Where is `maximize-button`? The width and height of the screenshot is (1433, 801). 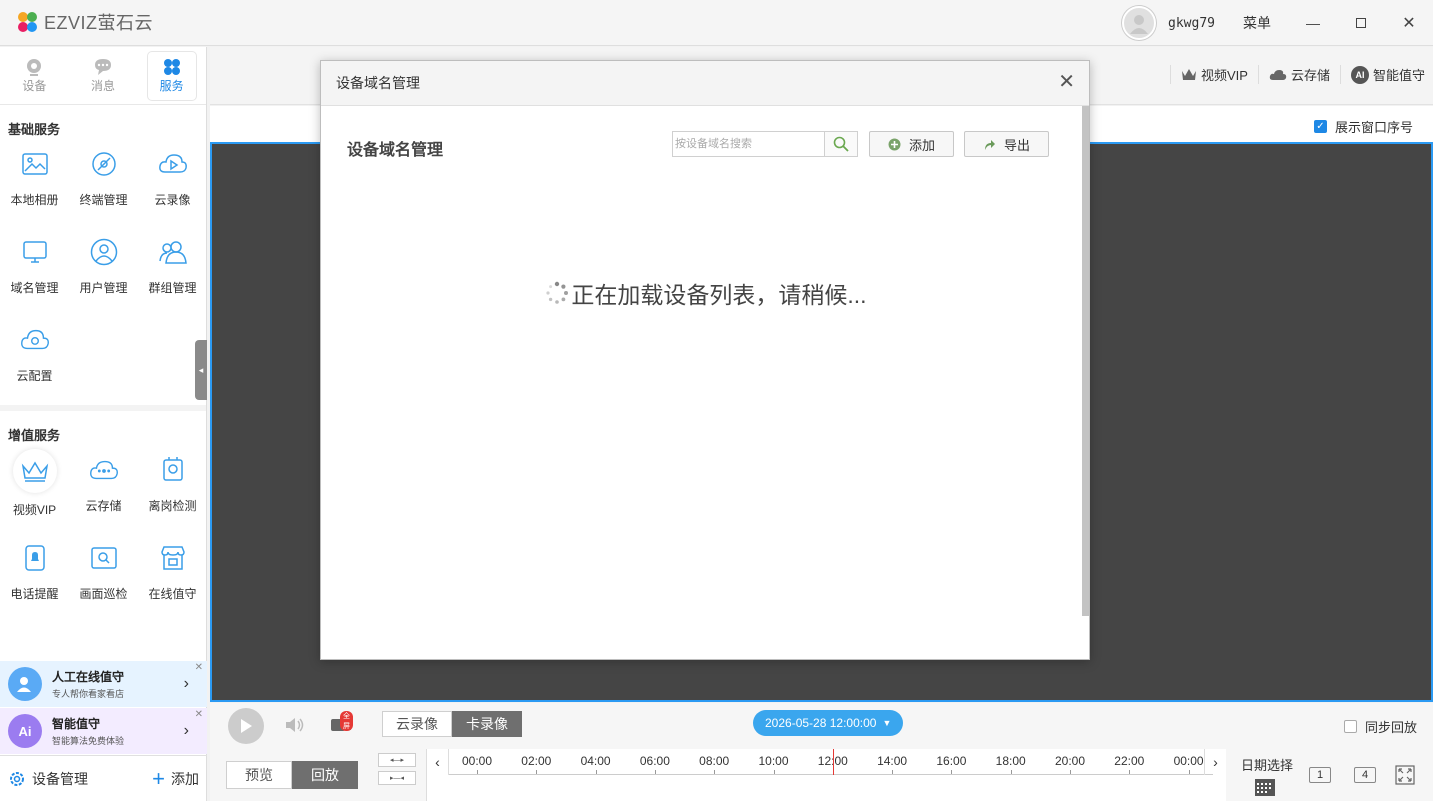
maximize-button is located at coordinates (1361, 23).